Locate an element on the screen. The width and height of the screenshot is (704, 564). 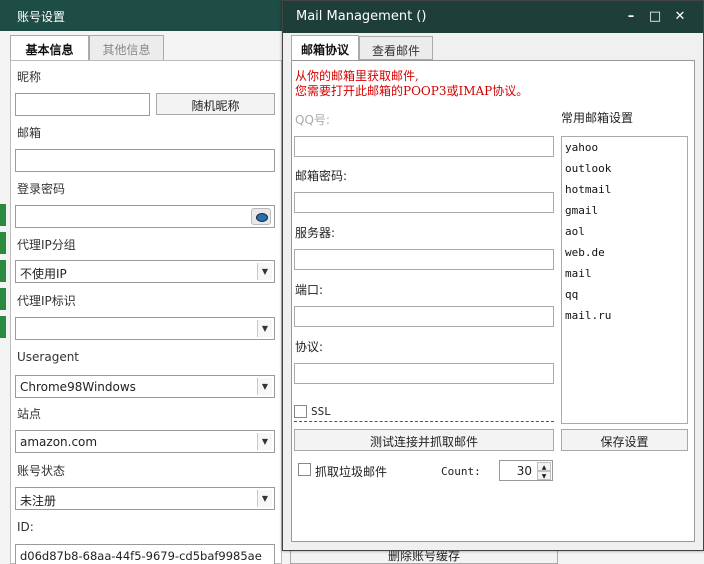
close-icon: ✕ is located at coordinates (680, 17).